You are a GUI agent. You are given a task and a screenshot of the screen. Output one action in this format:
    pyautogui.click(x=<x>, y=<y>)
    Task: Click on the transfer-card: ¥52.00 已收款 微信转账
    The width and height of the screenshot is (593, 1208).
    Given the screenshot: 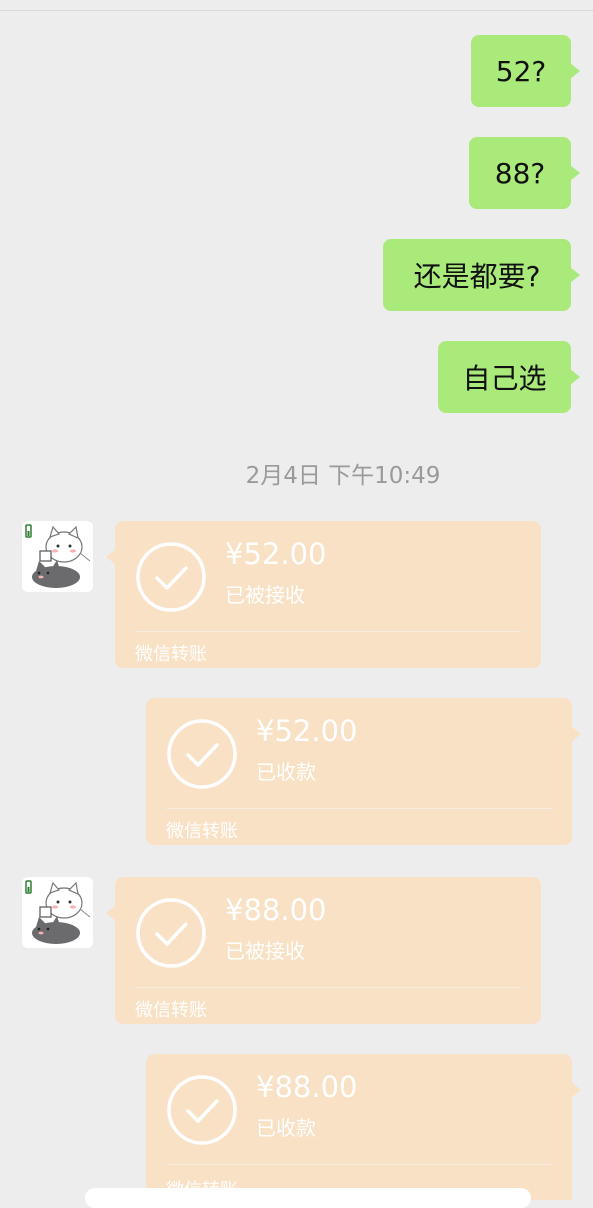 What is the action you would take?
    pyautogui.click(x=363, y=771)
    